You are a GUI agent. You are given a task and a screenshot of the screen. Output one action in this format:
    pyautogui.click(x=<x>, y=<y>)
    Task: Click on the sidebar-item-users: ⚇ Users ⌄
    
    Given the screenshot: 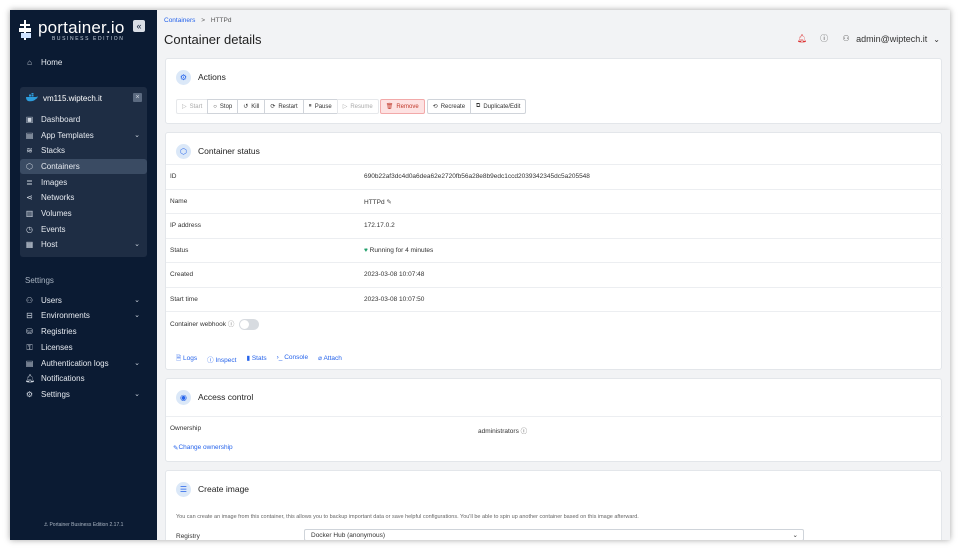 What is the action you would take?
    pyautogui.click(x=83, y=300)
    